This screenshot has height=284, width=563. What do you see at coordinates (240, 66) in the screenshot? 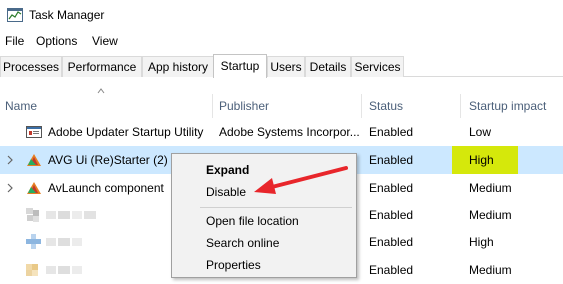
I see `tab-startup: Startup` at bounding box center [240, 66].